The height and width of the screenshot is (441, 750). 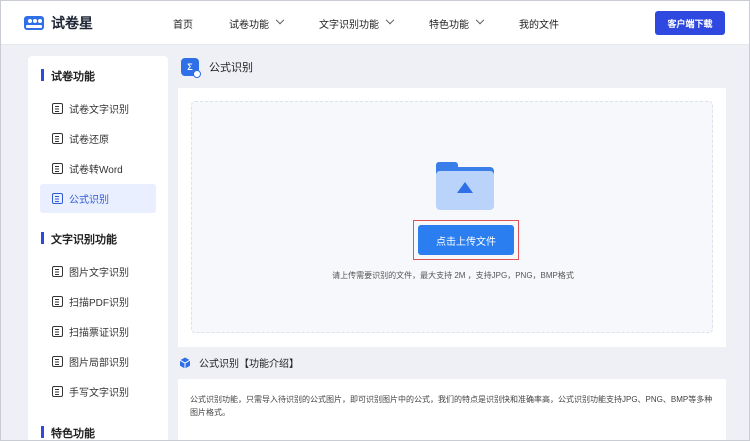 I want to click on sidebar-item-image-partial-ocr: 图片局部识别, so click(x=98, y=361).